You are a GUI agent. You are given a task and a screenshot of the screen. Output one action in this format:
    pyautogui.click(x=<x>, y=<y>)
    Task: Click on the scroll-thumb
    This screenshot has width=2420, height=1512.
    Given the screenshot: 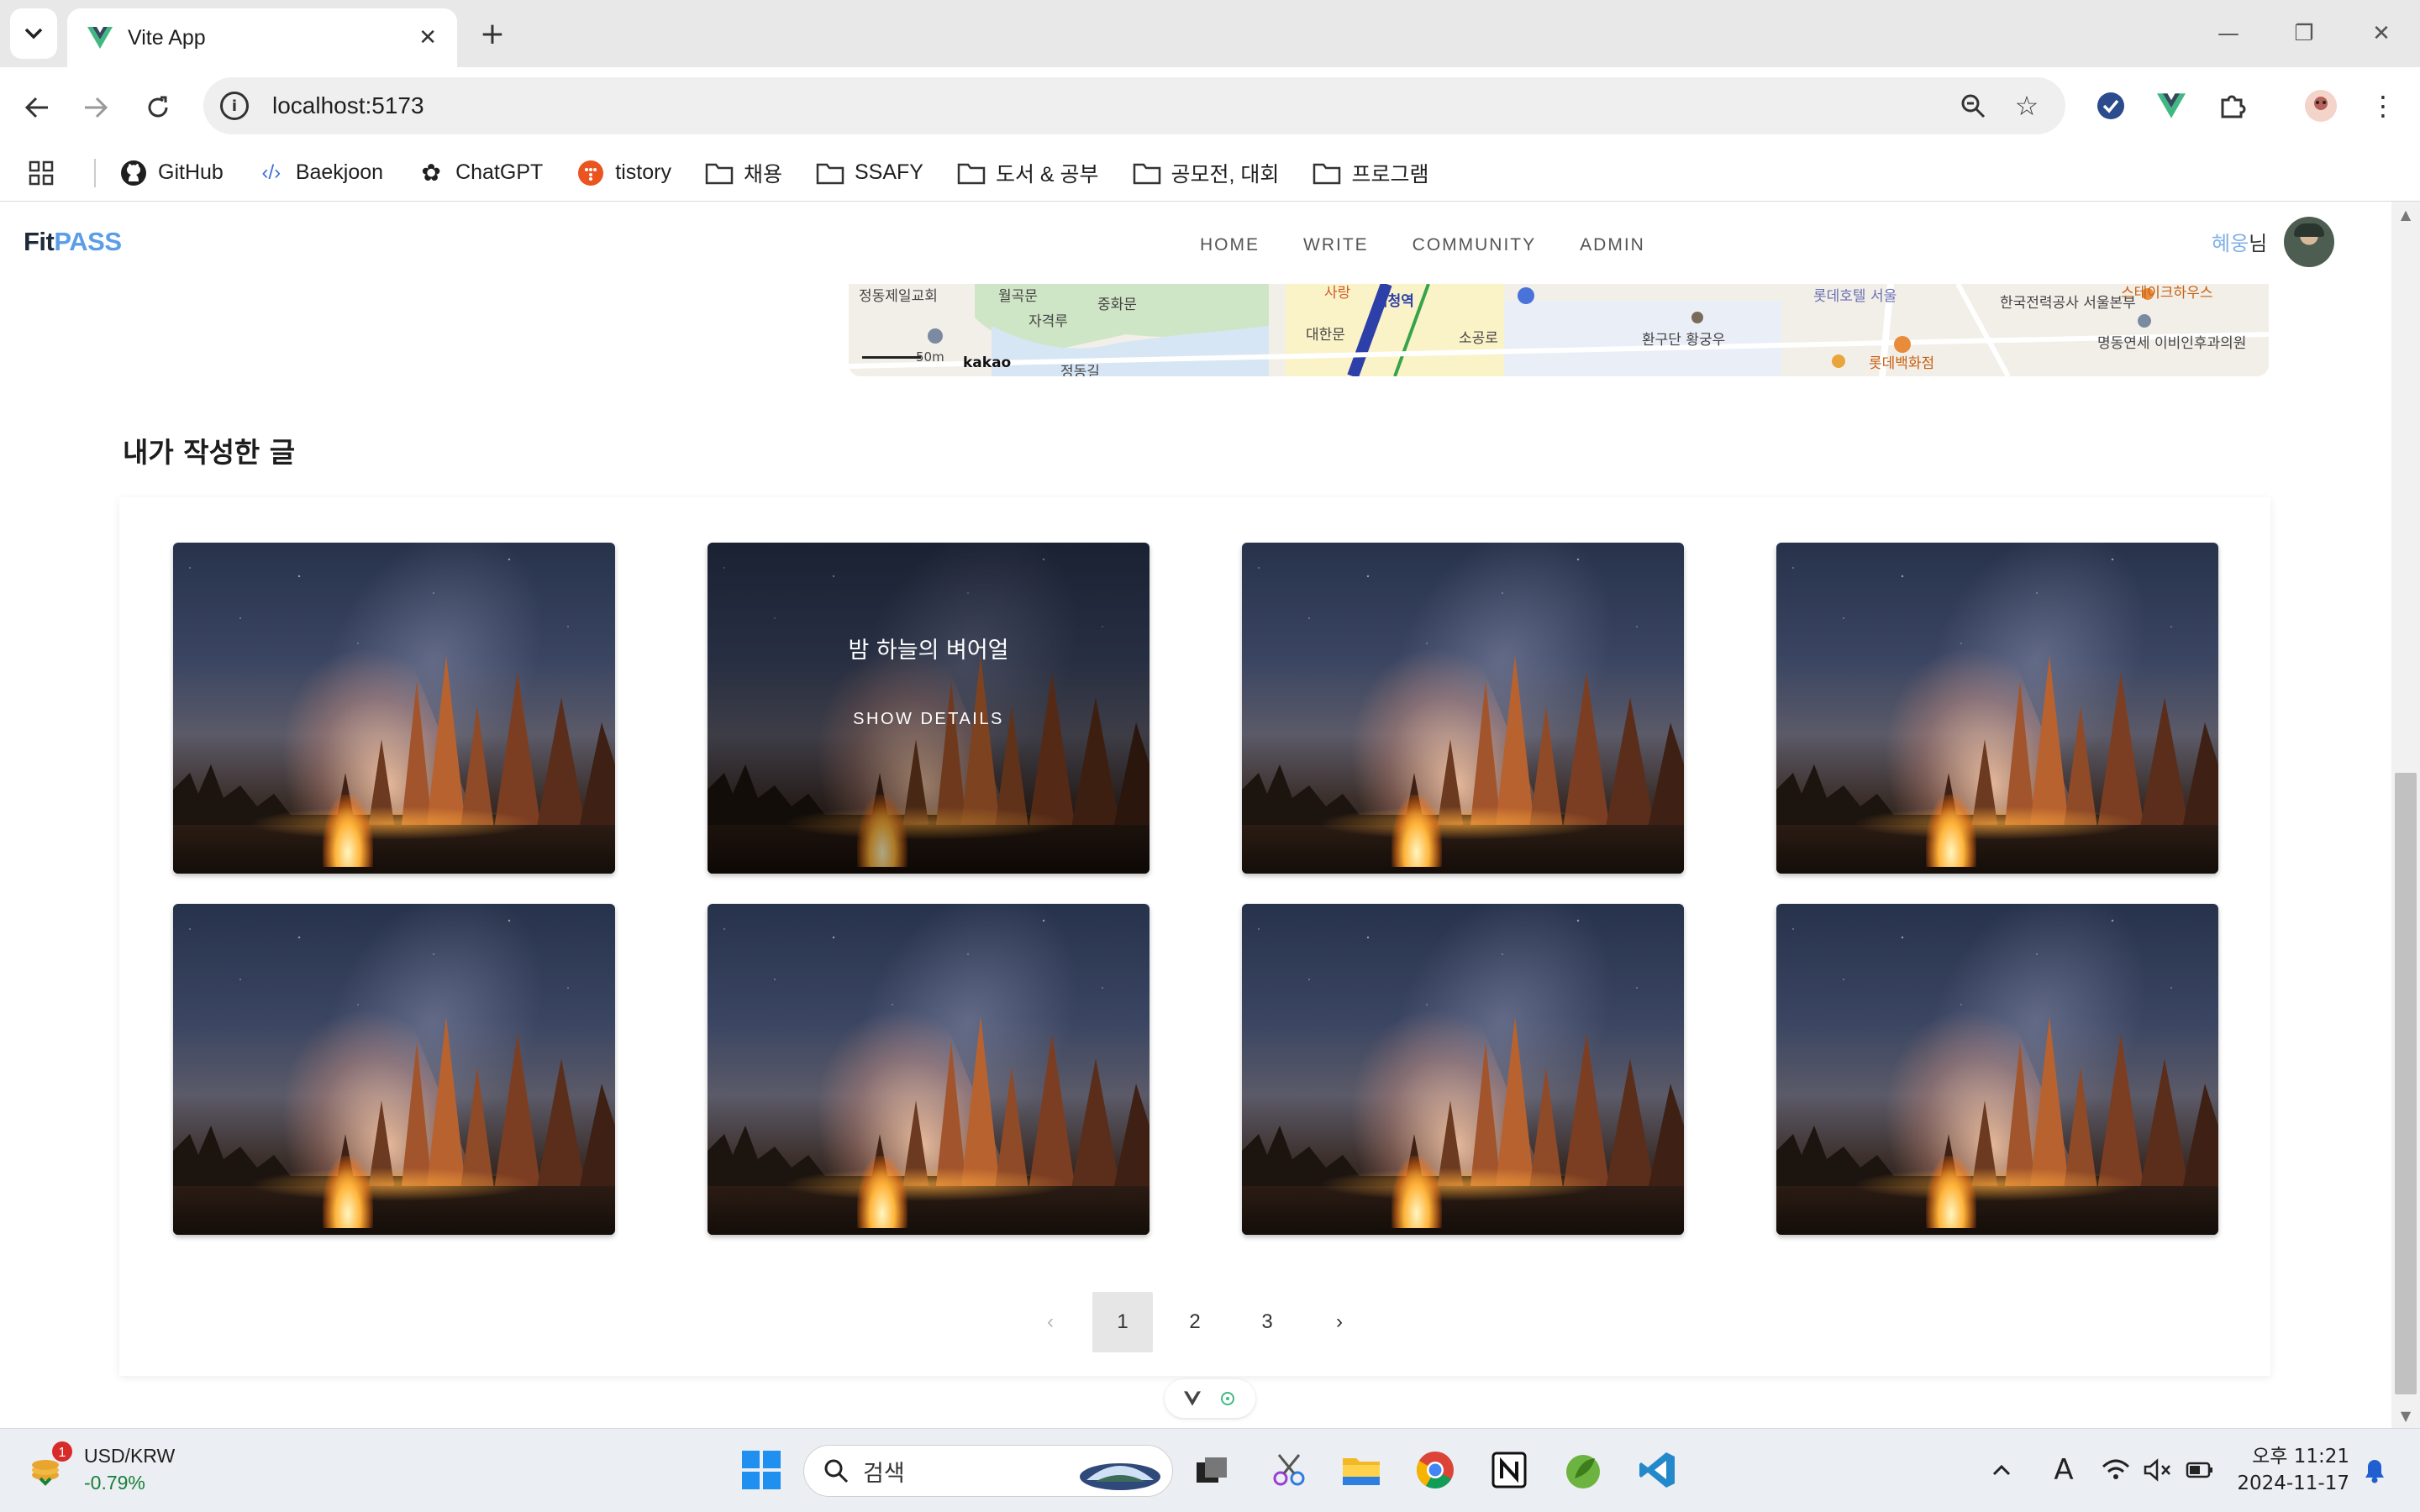 What is the action you would take?
    pyautogui.click(x=2406, y=1083)
    